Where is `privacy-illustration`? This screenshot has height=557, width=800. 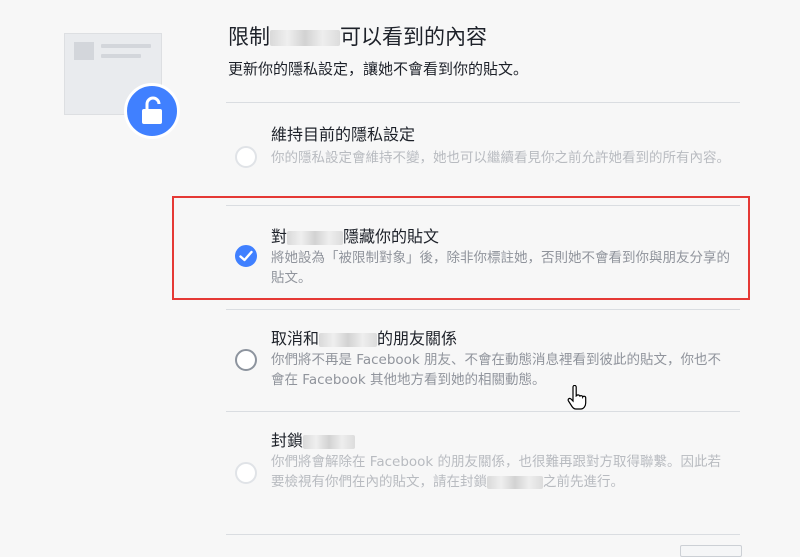
privacy-illustration is located at coordinates (123, 86).